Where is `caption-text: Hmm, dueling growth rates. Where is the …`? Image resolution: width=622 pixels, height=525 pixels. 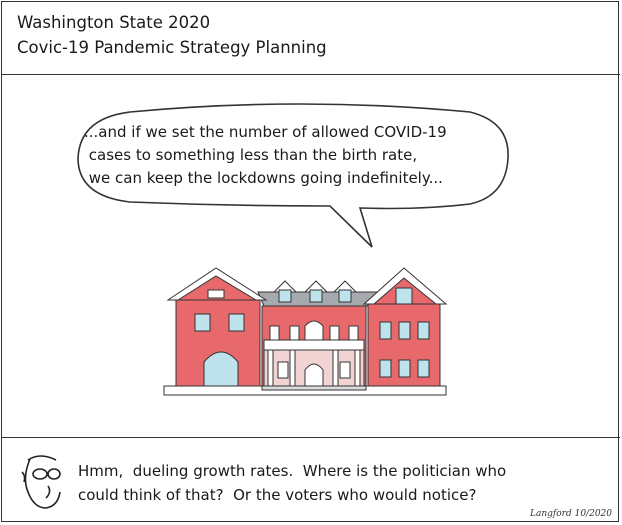
caption-text: Hmm, dueling growth rates. Where is the … is located at coordinates (292, 483).